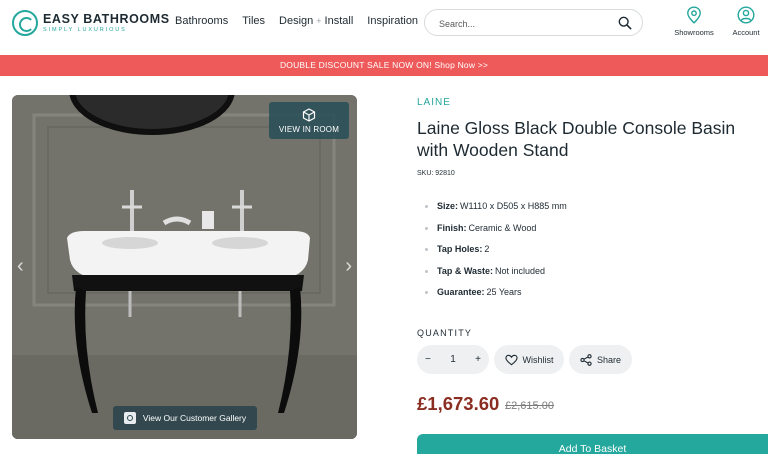 The image size is (768, 454). Describe the element at coordinates (465, 270) in the screenshot. I see `spec-label: Tap & Waste:` at that location.